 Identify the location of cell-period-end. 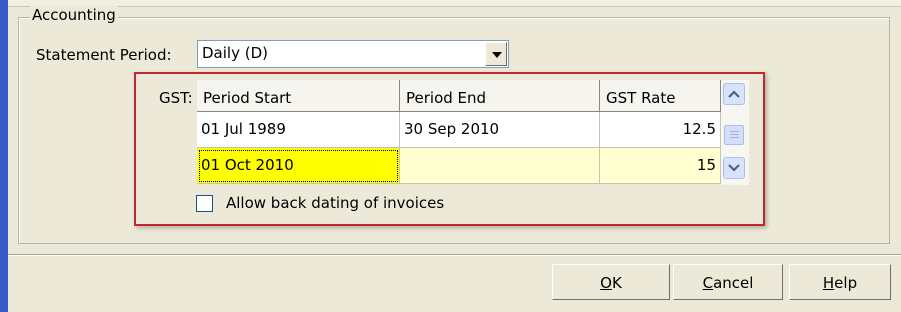
(500, 166).